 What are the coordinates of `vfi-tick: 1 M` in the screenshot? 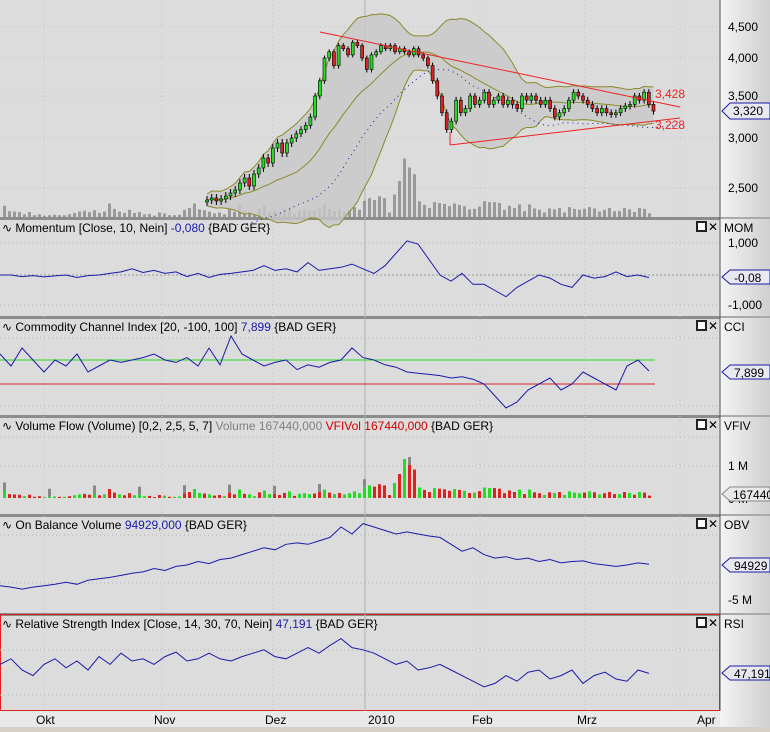 It's located at (738, 466).